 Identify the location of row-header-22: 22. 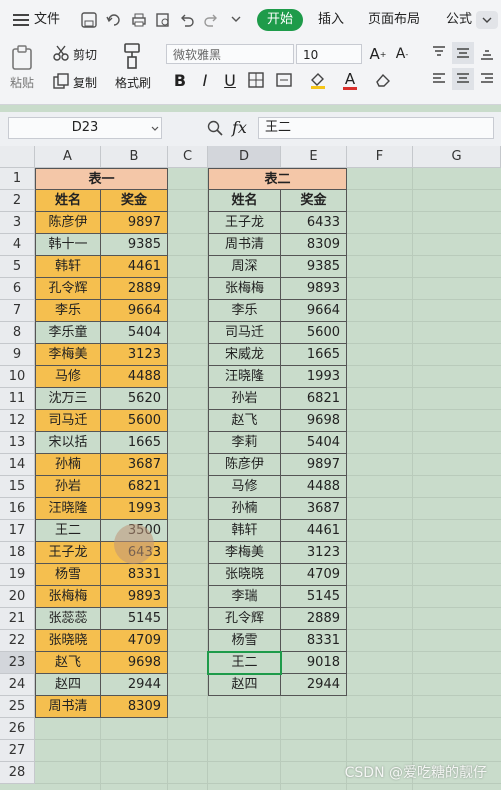
(17, 641).